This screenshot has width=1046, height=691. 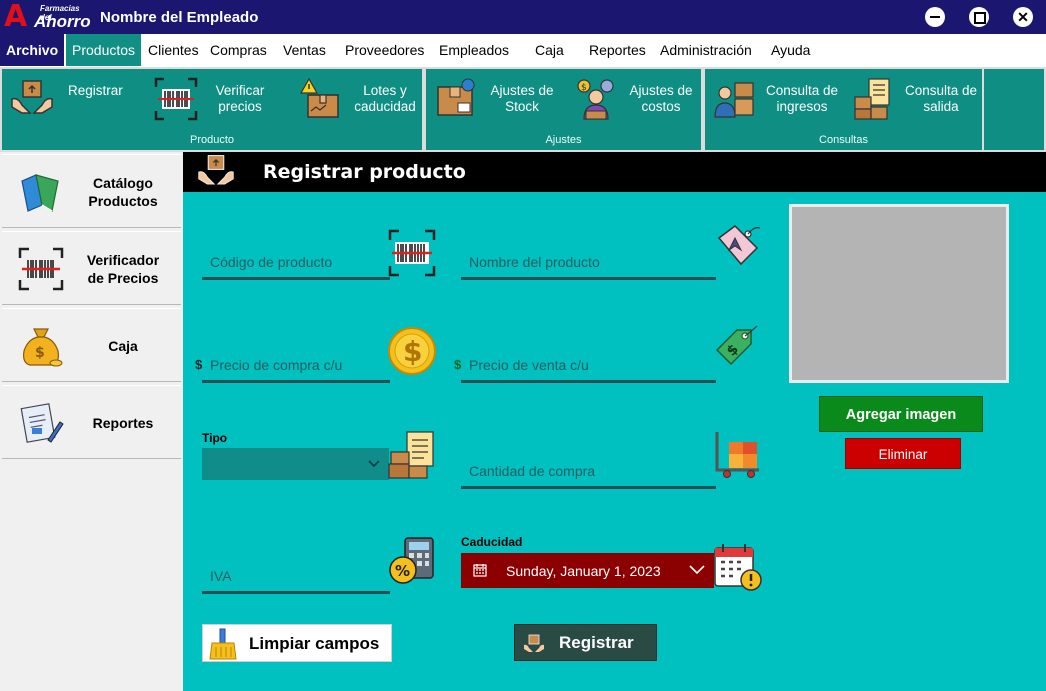 I want to click on menu-productos: Productos, so click(x=104, y=50).